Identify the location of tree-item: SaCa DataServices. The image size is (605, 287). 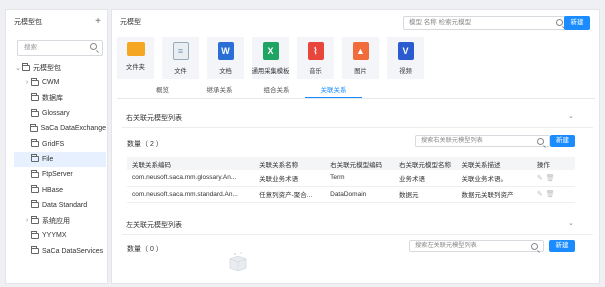
(60, 251).